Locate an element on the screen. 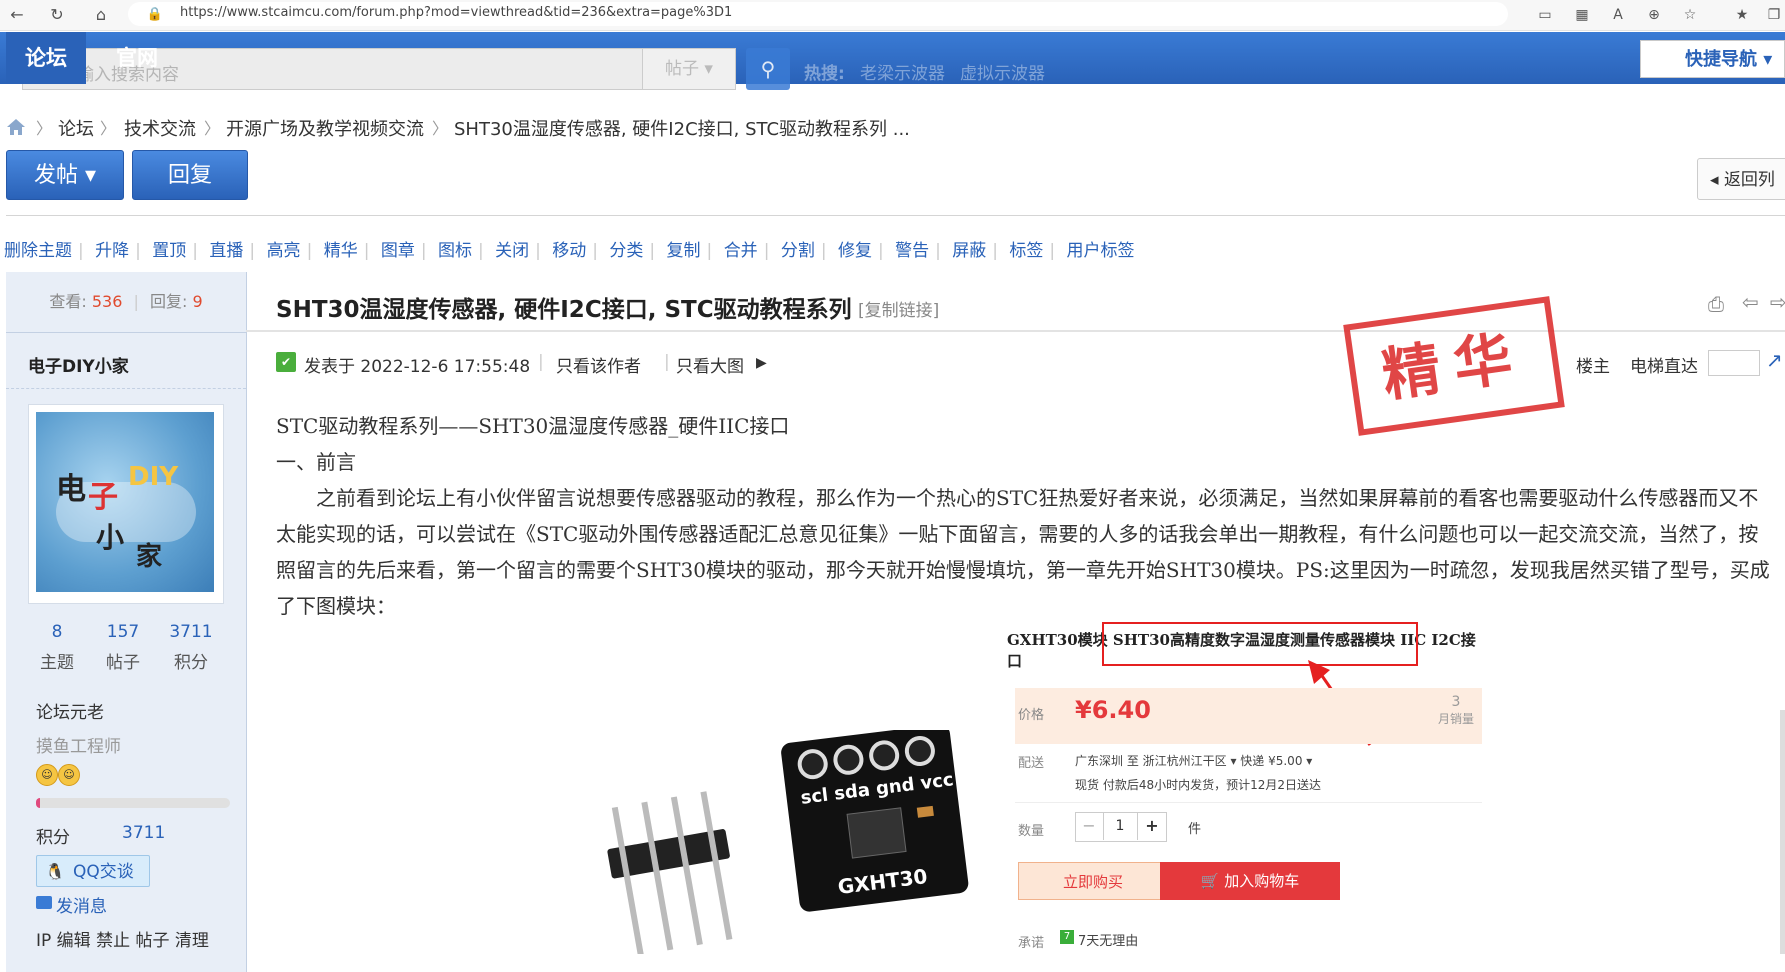  scrollbar is located at coordinates (1782, 832).